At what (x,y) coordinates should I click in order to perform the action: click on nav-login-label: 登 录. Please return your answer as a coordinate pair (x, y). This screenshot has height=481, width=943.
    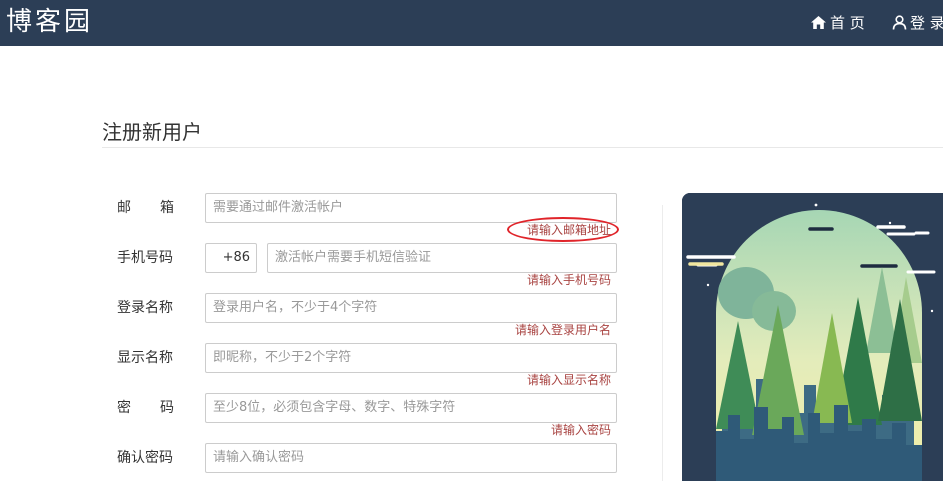
    Looking at the image, I should click on (926, 22).